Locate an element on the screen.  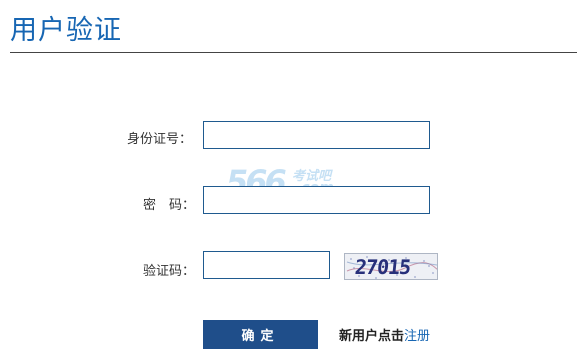
id-number-input is located at coordinates (316, 135).